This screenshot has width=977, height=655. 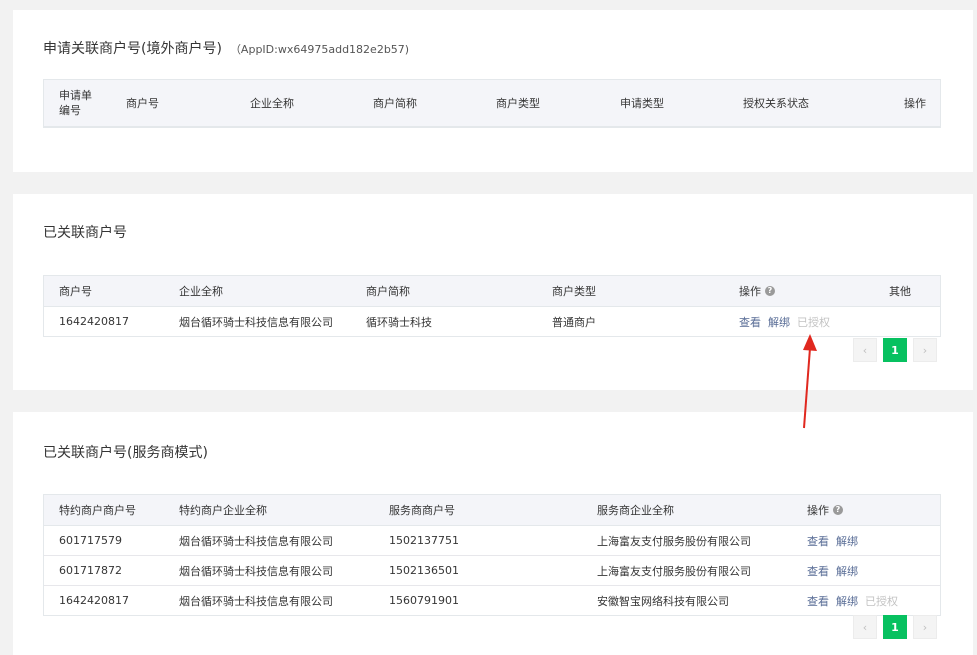 I want to click on col-sub-company: 特约商户企业全称, so click(x=223, y=510).